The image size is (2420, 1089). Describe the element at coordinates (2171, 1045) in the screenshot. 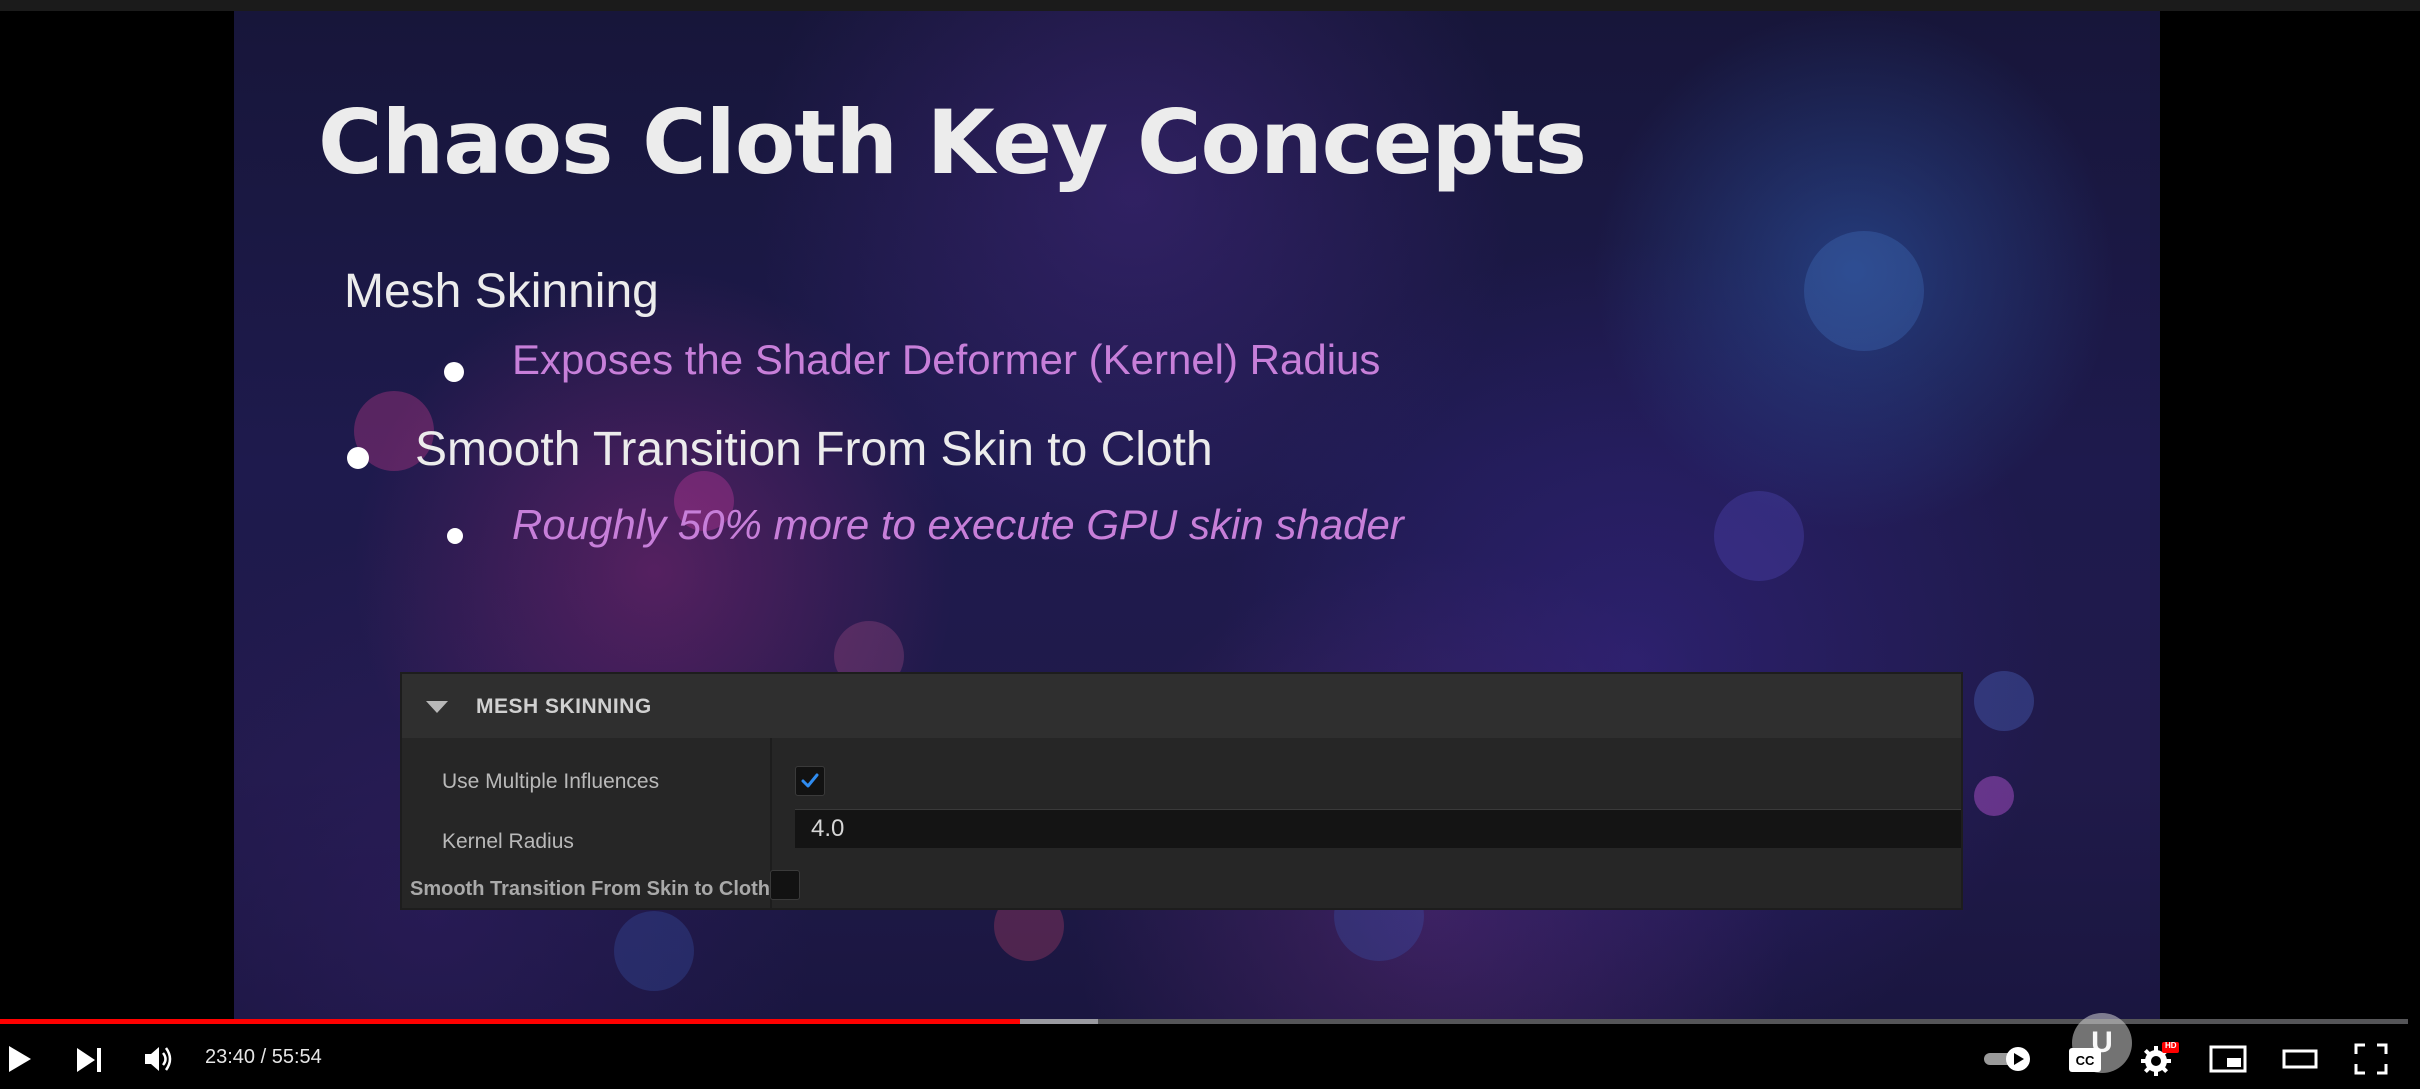

I see `hd-badge: HD` at that location.